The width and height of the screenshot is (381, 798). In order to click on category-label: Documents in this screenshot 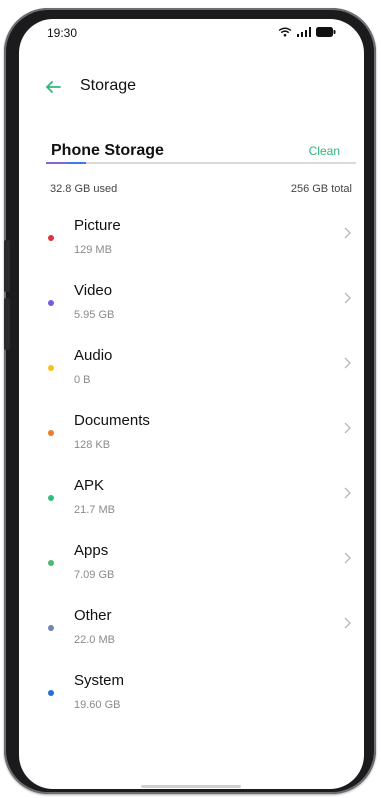, I will do `click(112, 420)`.